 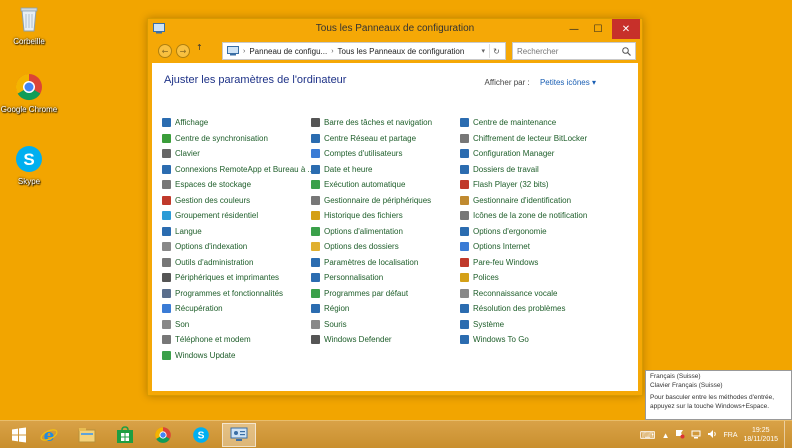 I want to click on language-indicator: FRA, so click(x=730, y=435).